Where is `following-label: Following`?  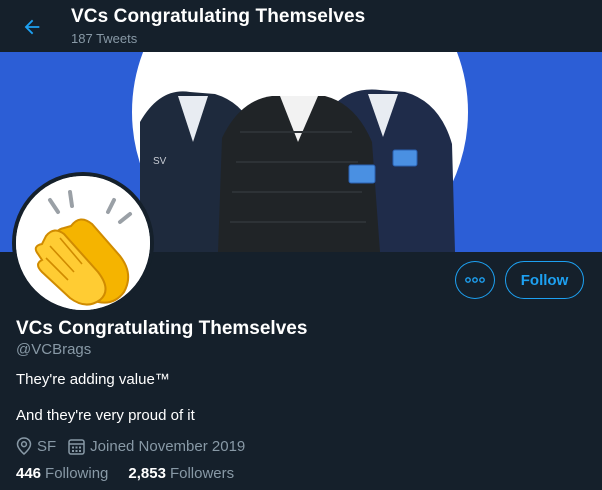
following-label: Following is located at coordinates (77, 473).